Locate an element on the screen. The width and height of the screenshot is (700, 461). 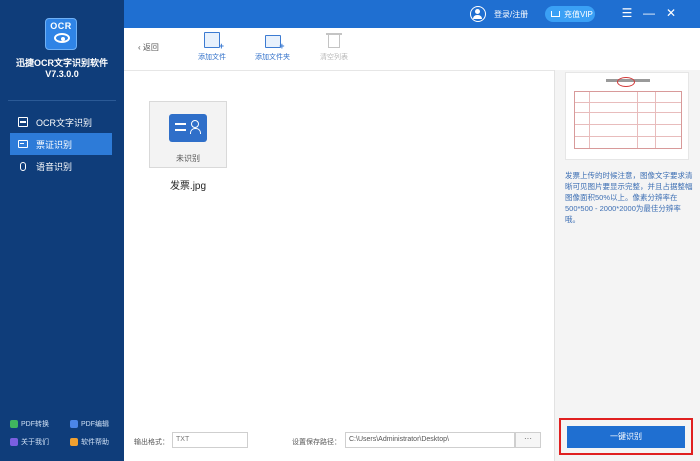
add-folder-button: 添加文件夹 is located at coordinates (272, 47).